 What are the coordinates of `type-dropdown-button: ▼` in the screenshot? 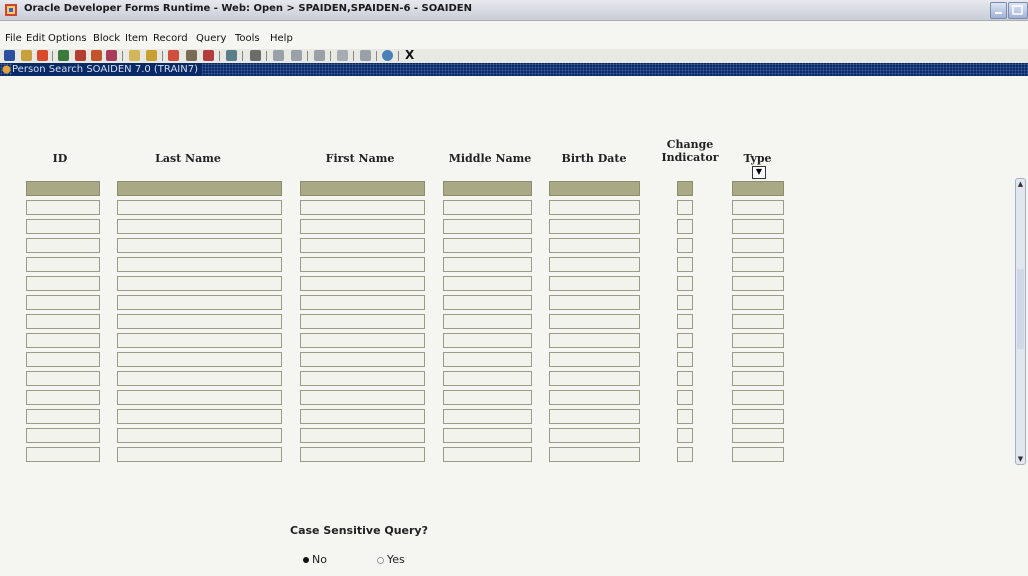 It's located at (759, 172).